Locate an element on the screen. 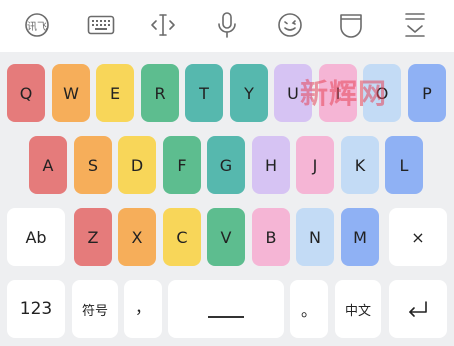 The width and height of the screenshot is (454, 346). key-q: Q is located at coordinates (26, 93).